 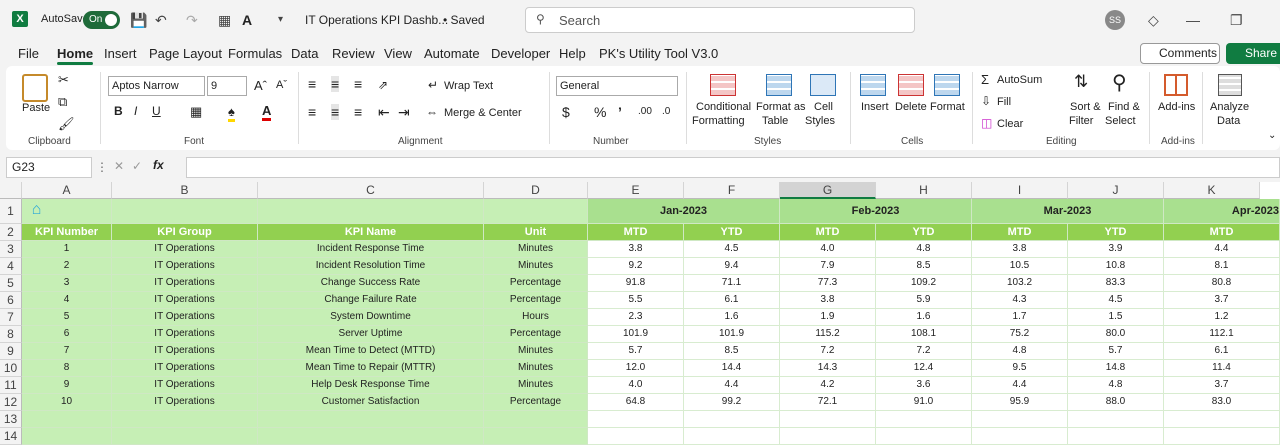 What do you see at coordinates (280, 19) in the screenshot?
I see `customize-qat-icon: ▾` at bounding box center [280, 19].